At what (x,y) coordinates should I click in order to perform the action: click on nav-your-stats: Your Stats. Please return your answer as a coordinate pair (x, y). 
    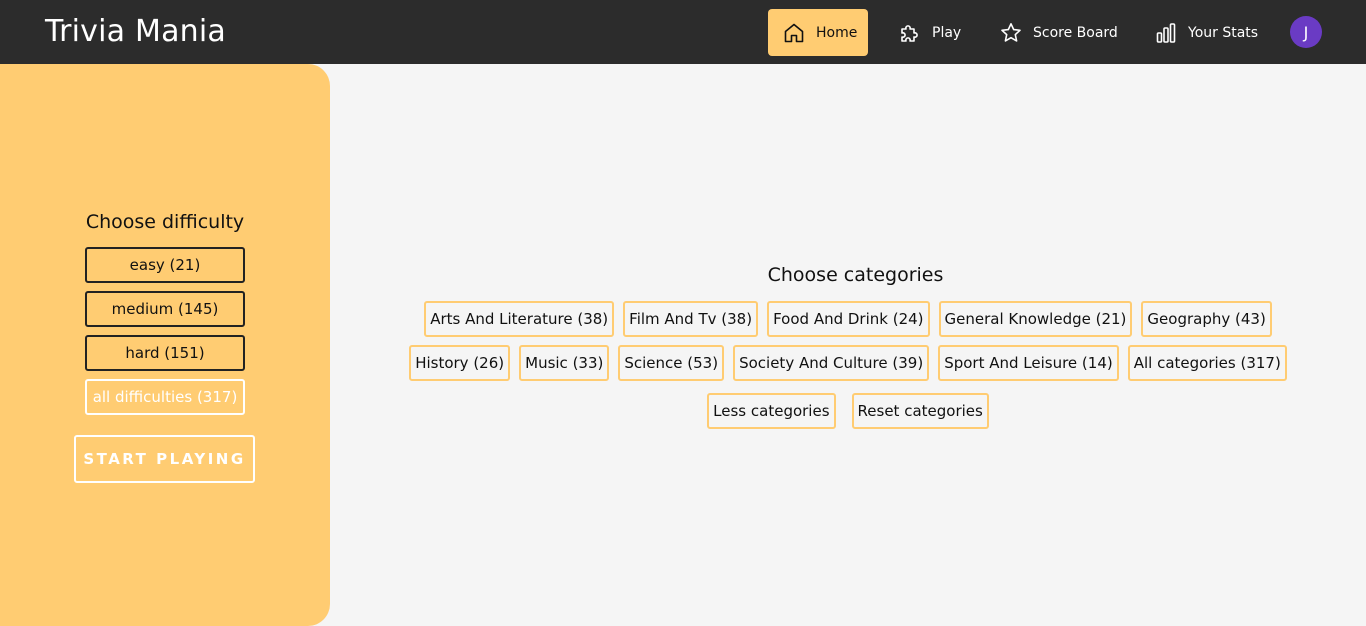
    Looking at the image, I should click on (1206, 32).